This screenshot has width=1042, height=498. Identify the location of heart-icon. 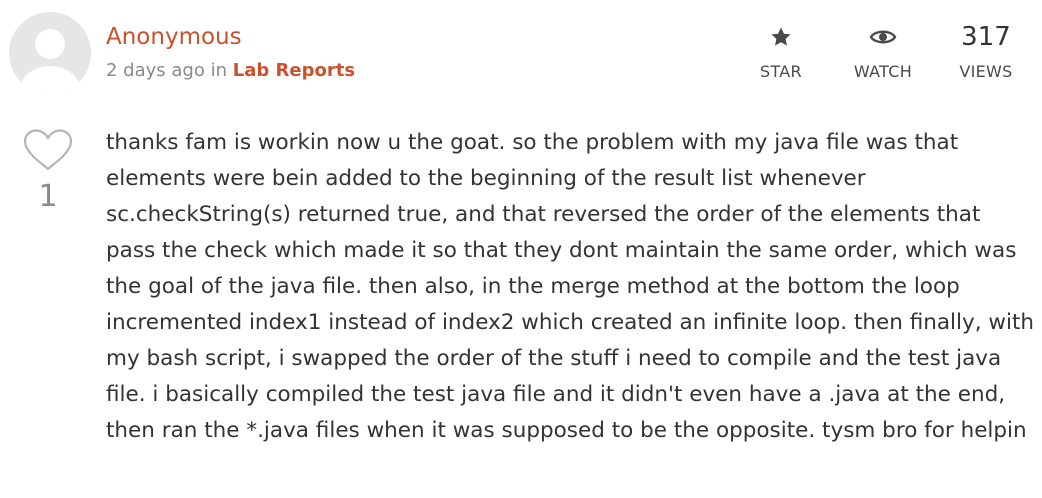
(48, 150).